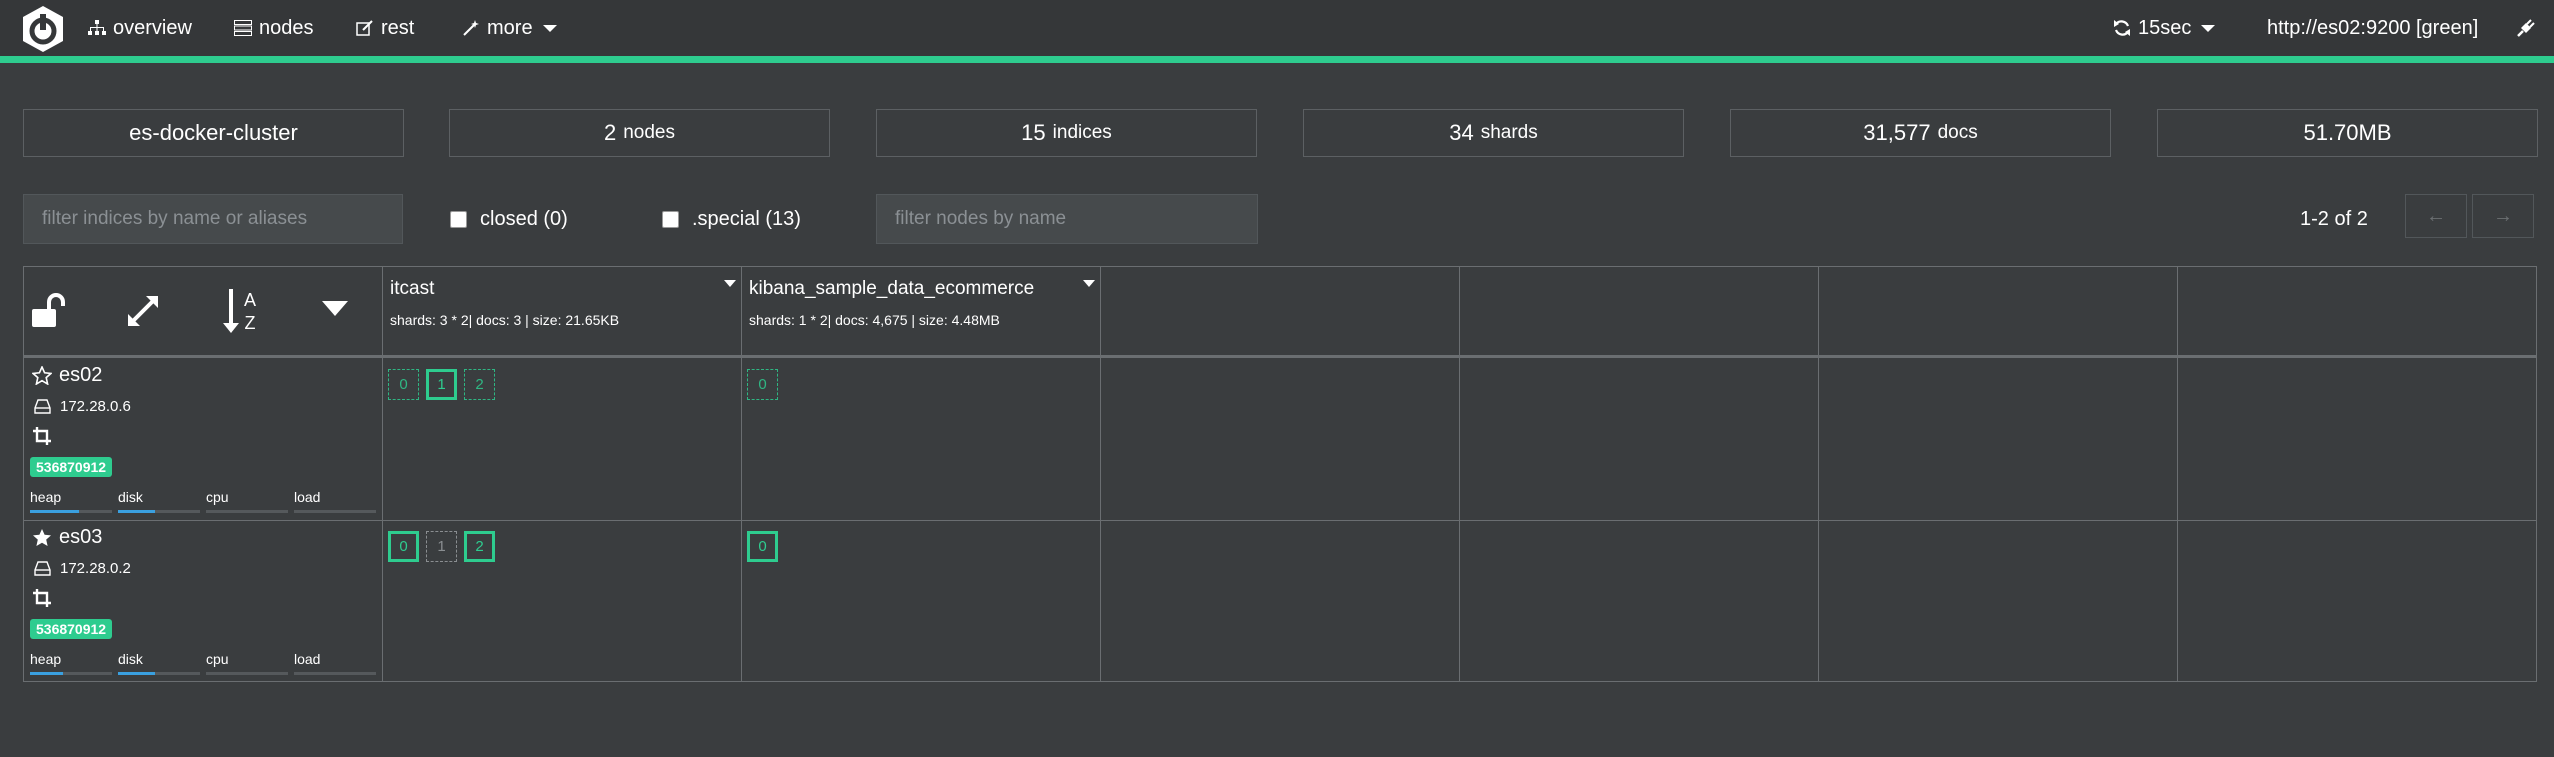  Describe the element at coordinates (95, 406) in the screenshot. I see `node-ip-label: 172.28.0.6` at that location.